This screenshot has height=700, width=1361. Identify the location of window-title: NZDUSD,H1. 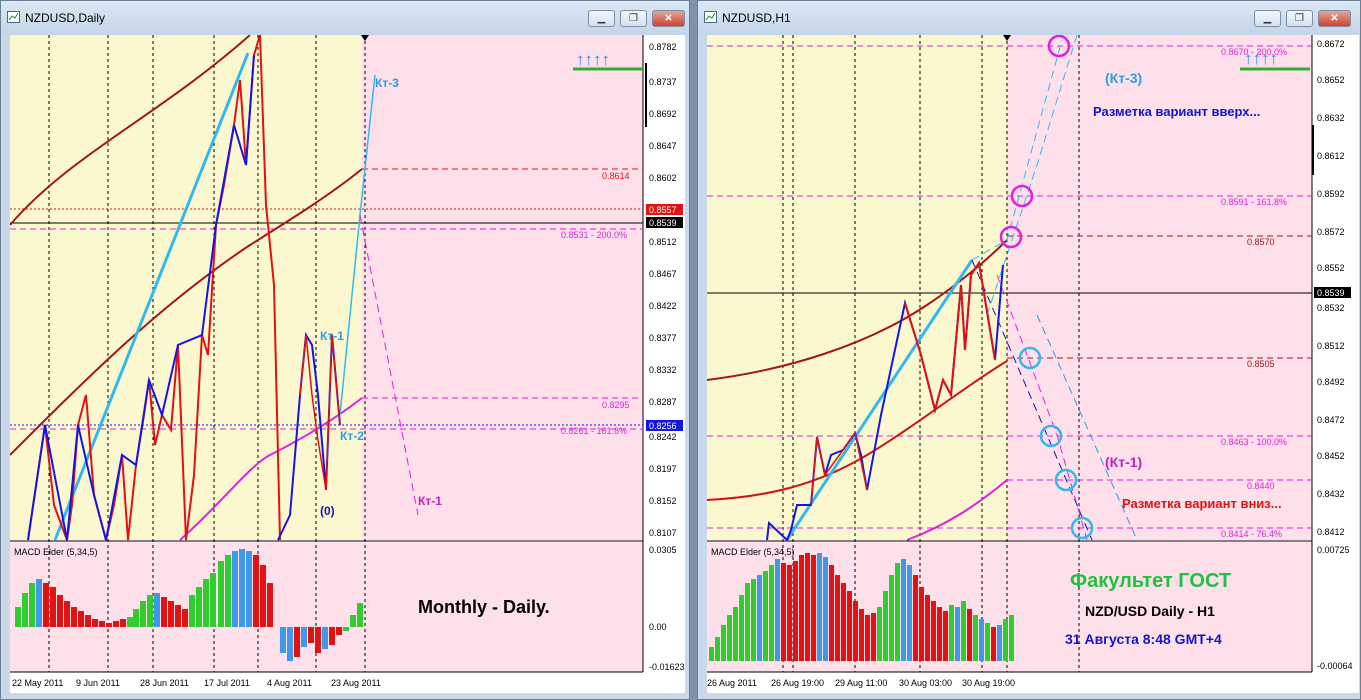
(756, 18).